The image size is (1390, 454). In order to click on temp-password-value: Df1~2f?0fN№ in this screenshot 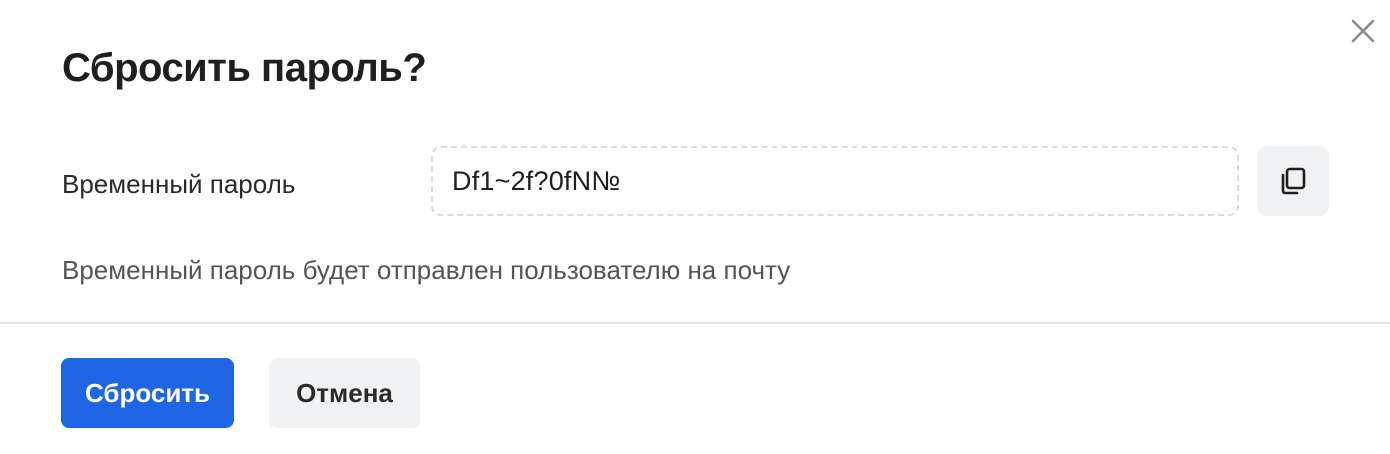, I will do `click(536, 181)`.